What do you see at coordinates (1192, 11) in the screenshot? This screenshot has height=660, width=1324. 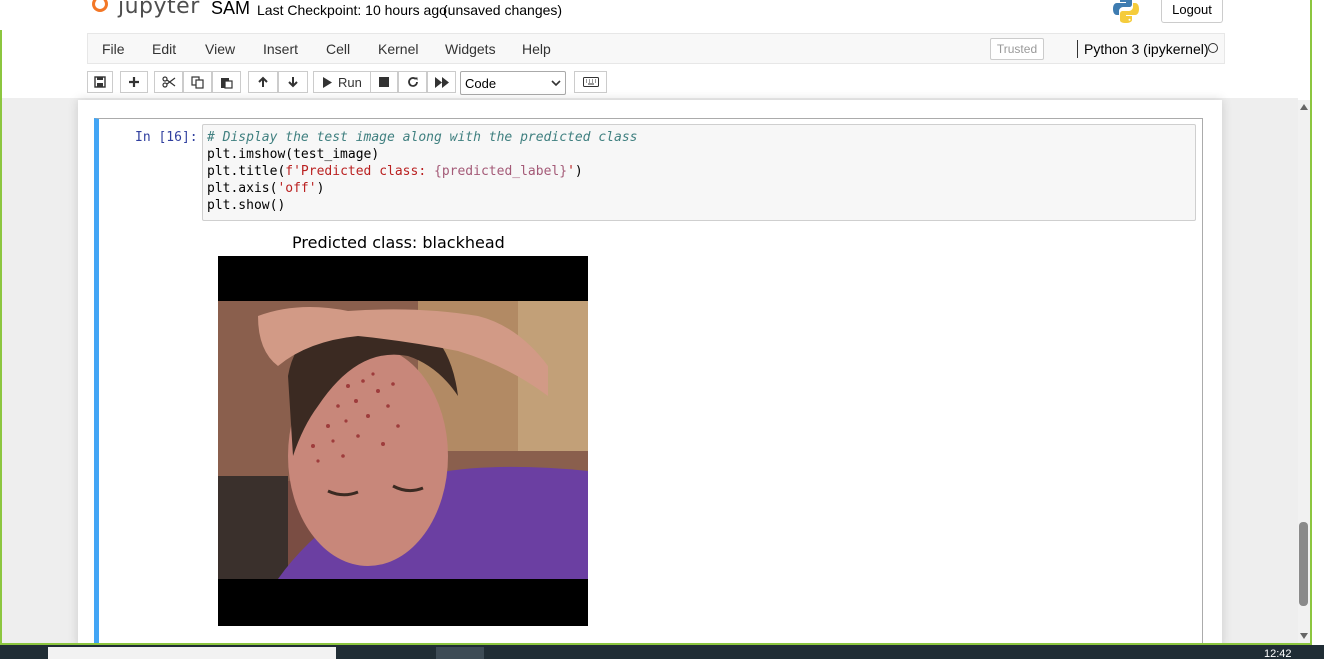 I see `logout-button: Logout` at bounding box center [1192, 11].